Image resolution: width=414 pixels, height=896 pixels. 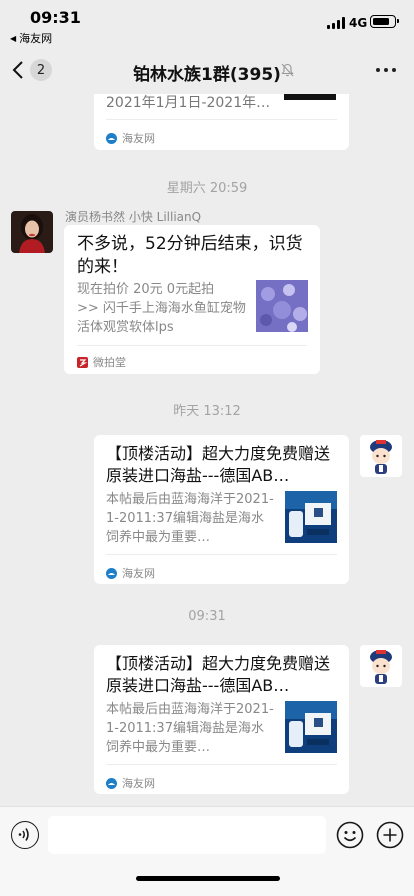 I want to click on link-card: 2021年1月1日-2021年… 海友网, so click(x=221, y=122).